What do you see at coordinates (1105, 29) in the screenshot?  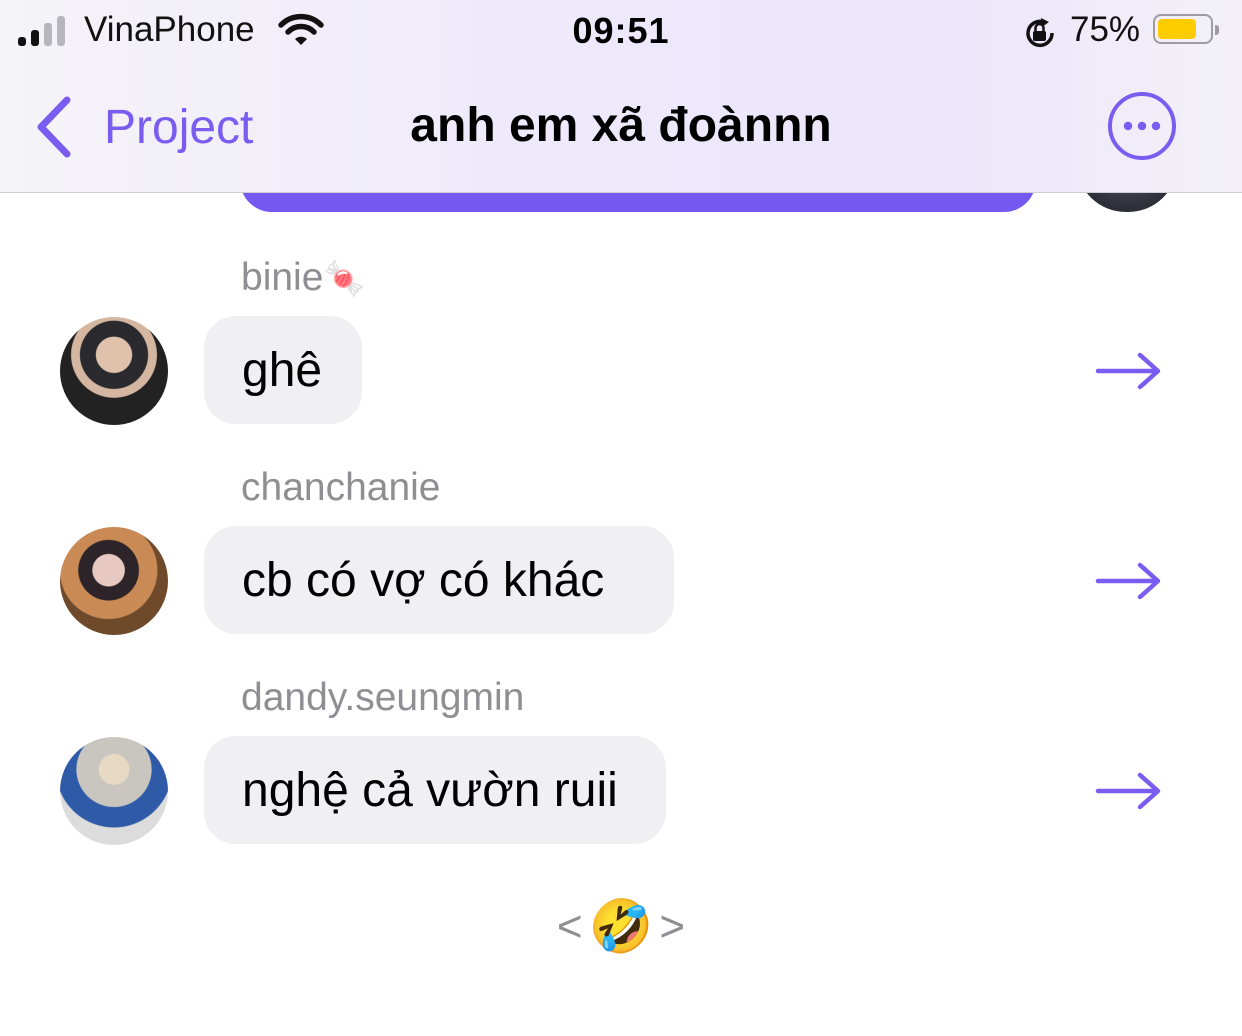 I see `battery-percent: 75%` at bounding box center [1105, 29].